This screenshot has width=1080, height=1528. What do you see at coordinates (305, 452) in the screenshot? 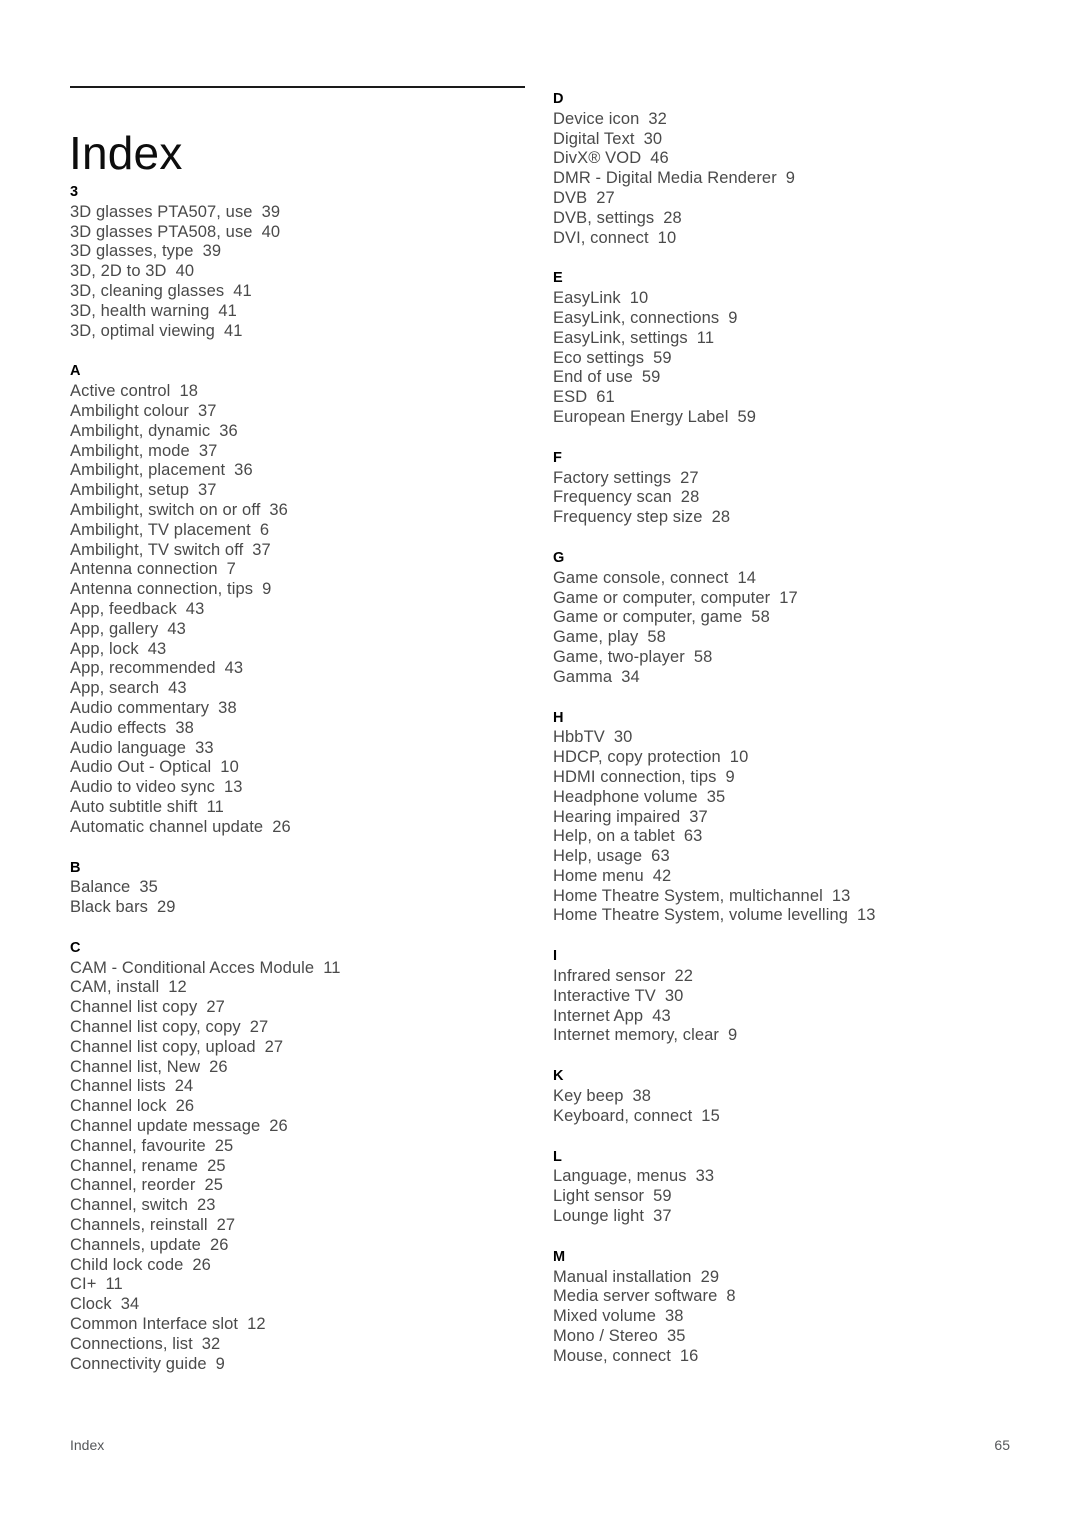
I see `index-entry: Ambilight, mode 37` at bounding box center [305, 452].